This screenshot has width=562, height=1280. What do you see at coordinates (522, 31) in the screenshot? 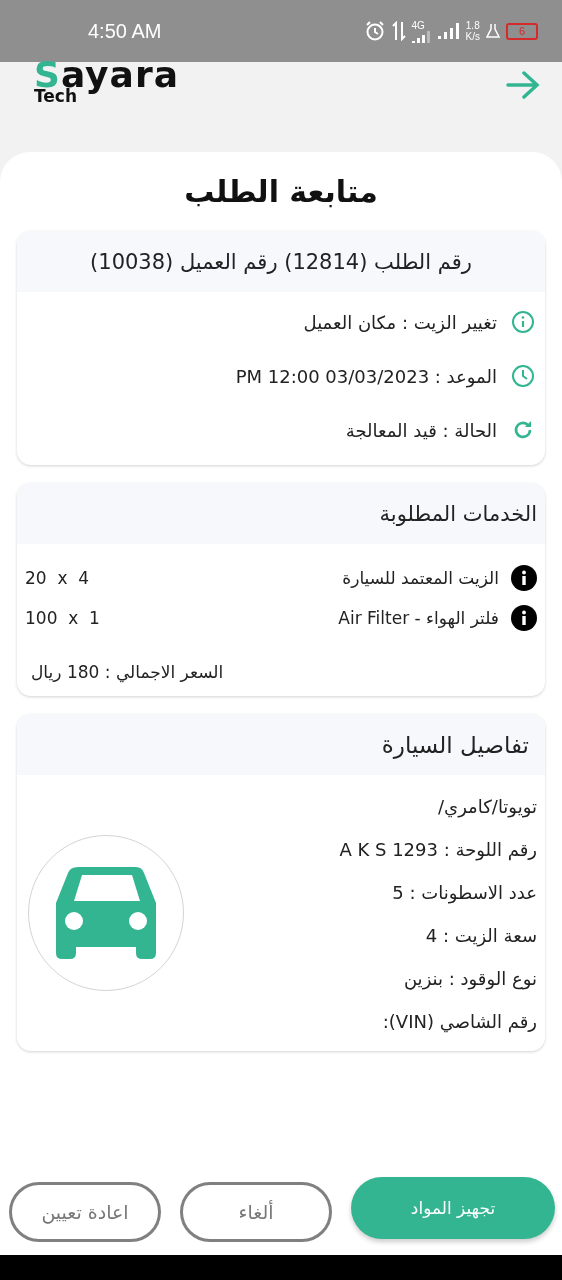
I see `battery-icon: 6` at bounding box center [522, 31].